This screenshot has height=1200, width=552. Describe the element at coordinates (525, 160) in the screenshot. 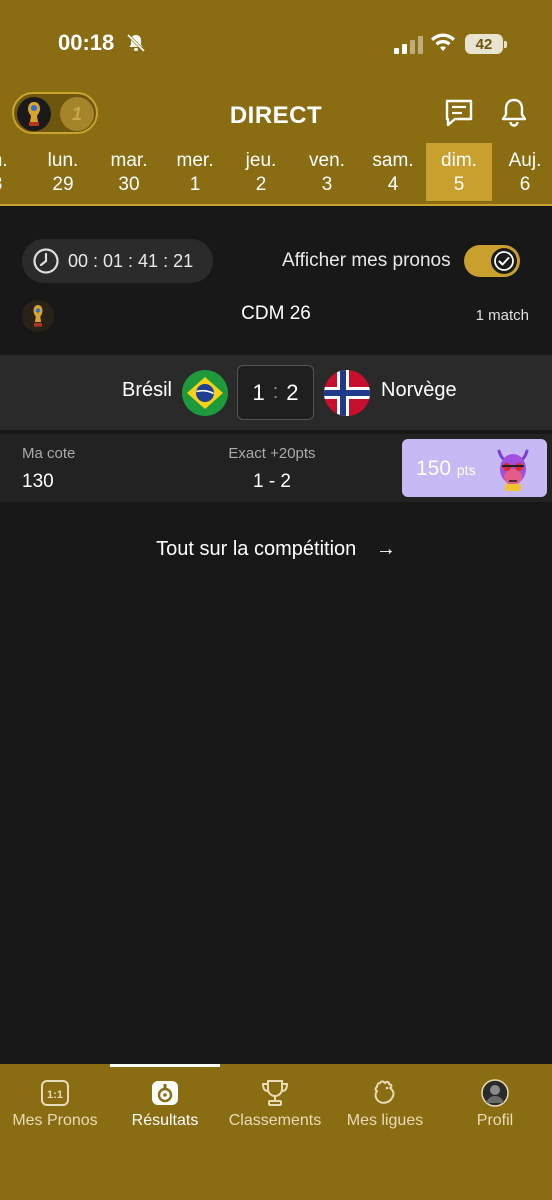

I see `date-day: Auj.` at that location.